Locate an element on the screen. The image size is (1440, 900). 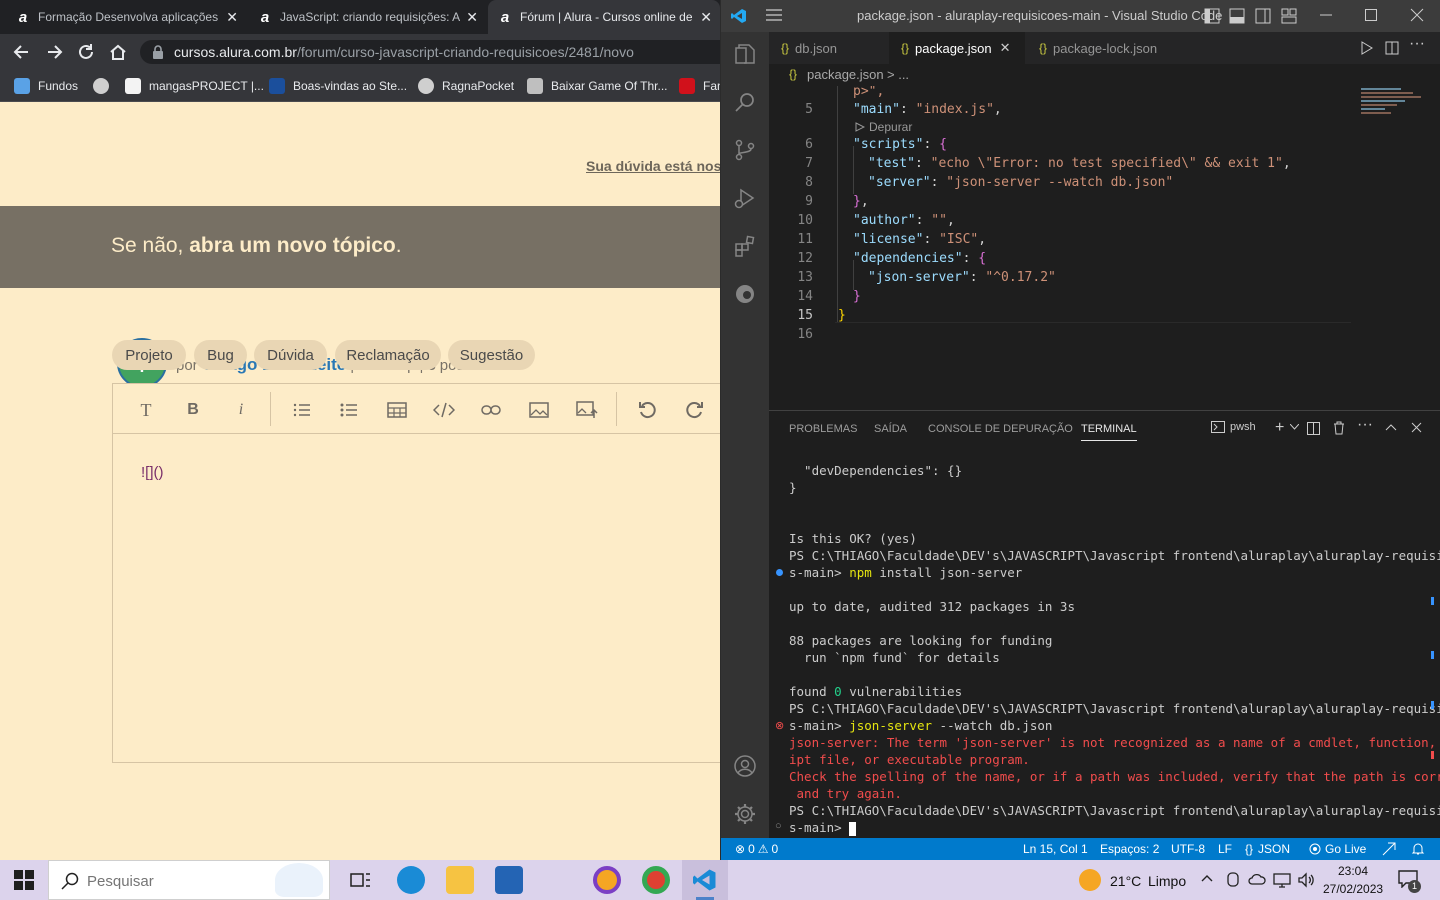
link-icon is located at coordinates (491, 410).